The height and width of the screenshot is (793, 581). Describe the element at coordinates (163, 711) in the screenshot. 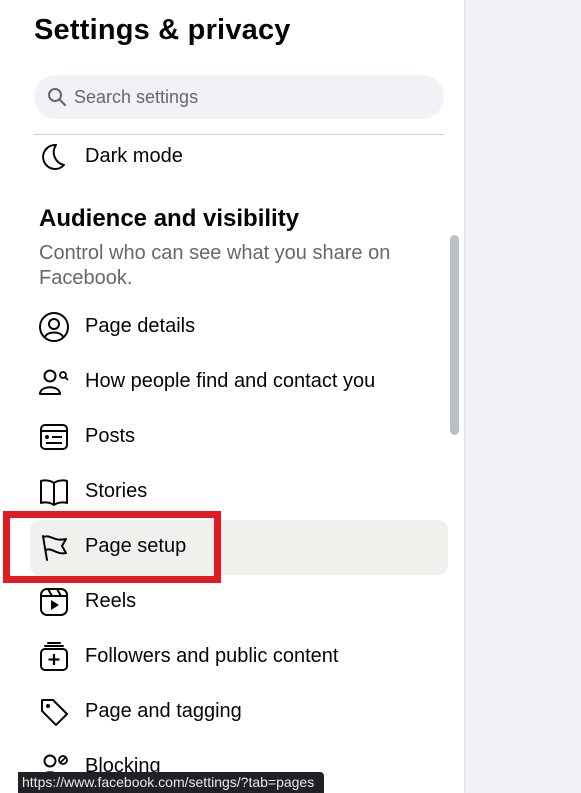

I see `settings-item-label: Page and tagging` at that location.